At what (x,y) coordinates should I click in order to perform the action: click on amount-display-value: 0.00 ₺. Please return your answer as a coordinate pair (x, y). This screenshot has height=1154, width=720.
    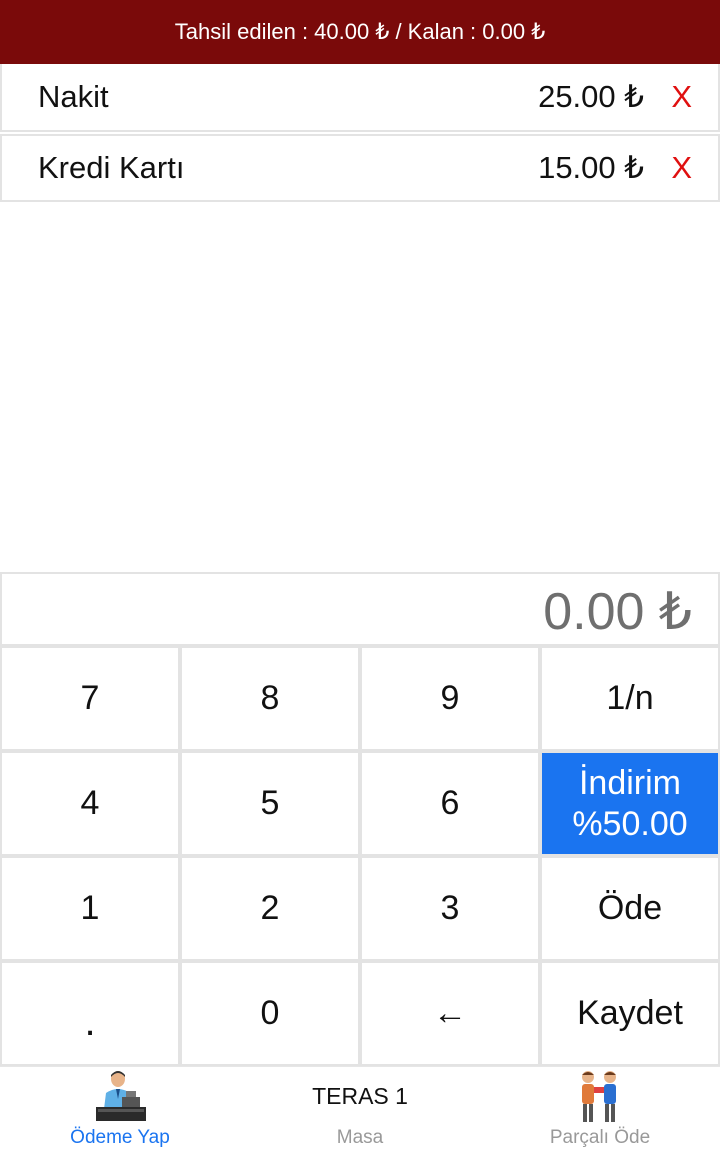
    Looking at the image, I should click on (617, 612).